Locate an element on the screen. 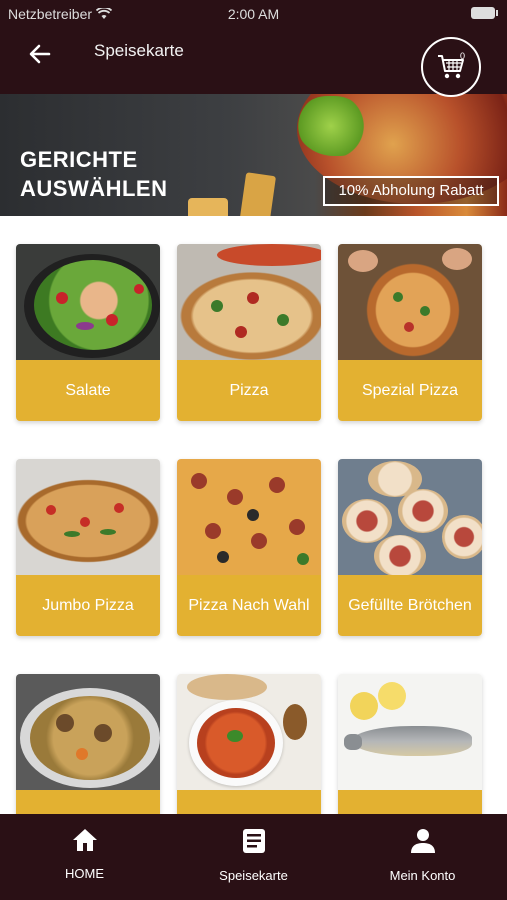  category-label: Pizza is located at coordinates (249, 390).